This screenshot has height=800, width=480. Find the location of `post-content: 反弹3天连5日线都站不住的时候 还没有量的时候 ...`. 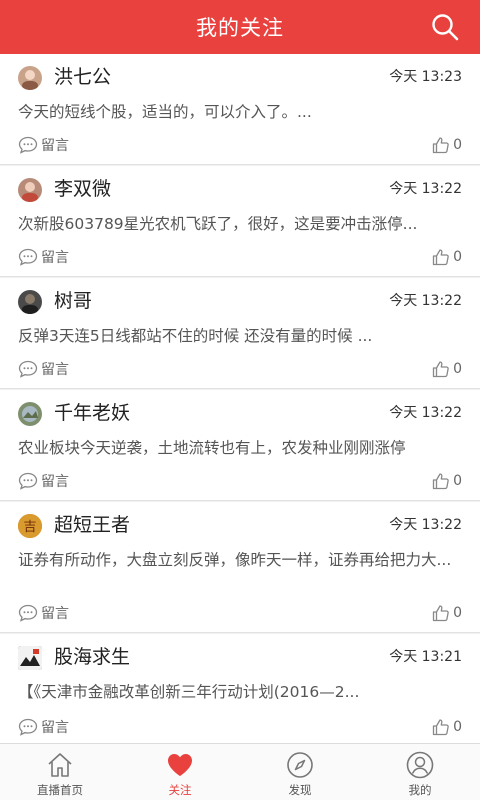

post-content: 反弹3天连5日线都站不住的时候 还没有量的时候 ... is located at coordinates (238, 336).